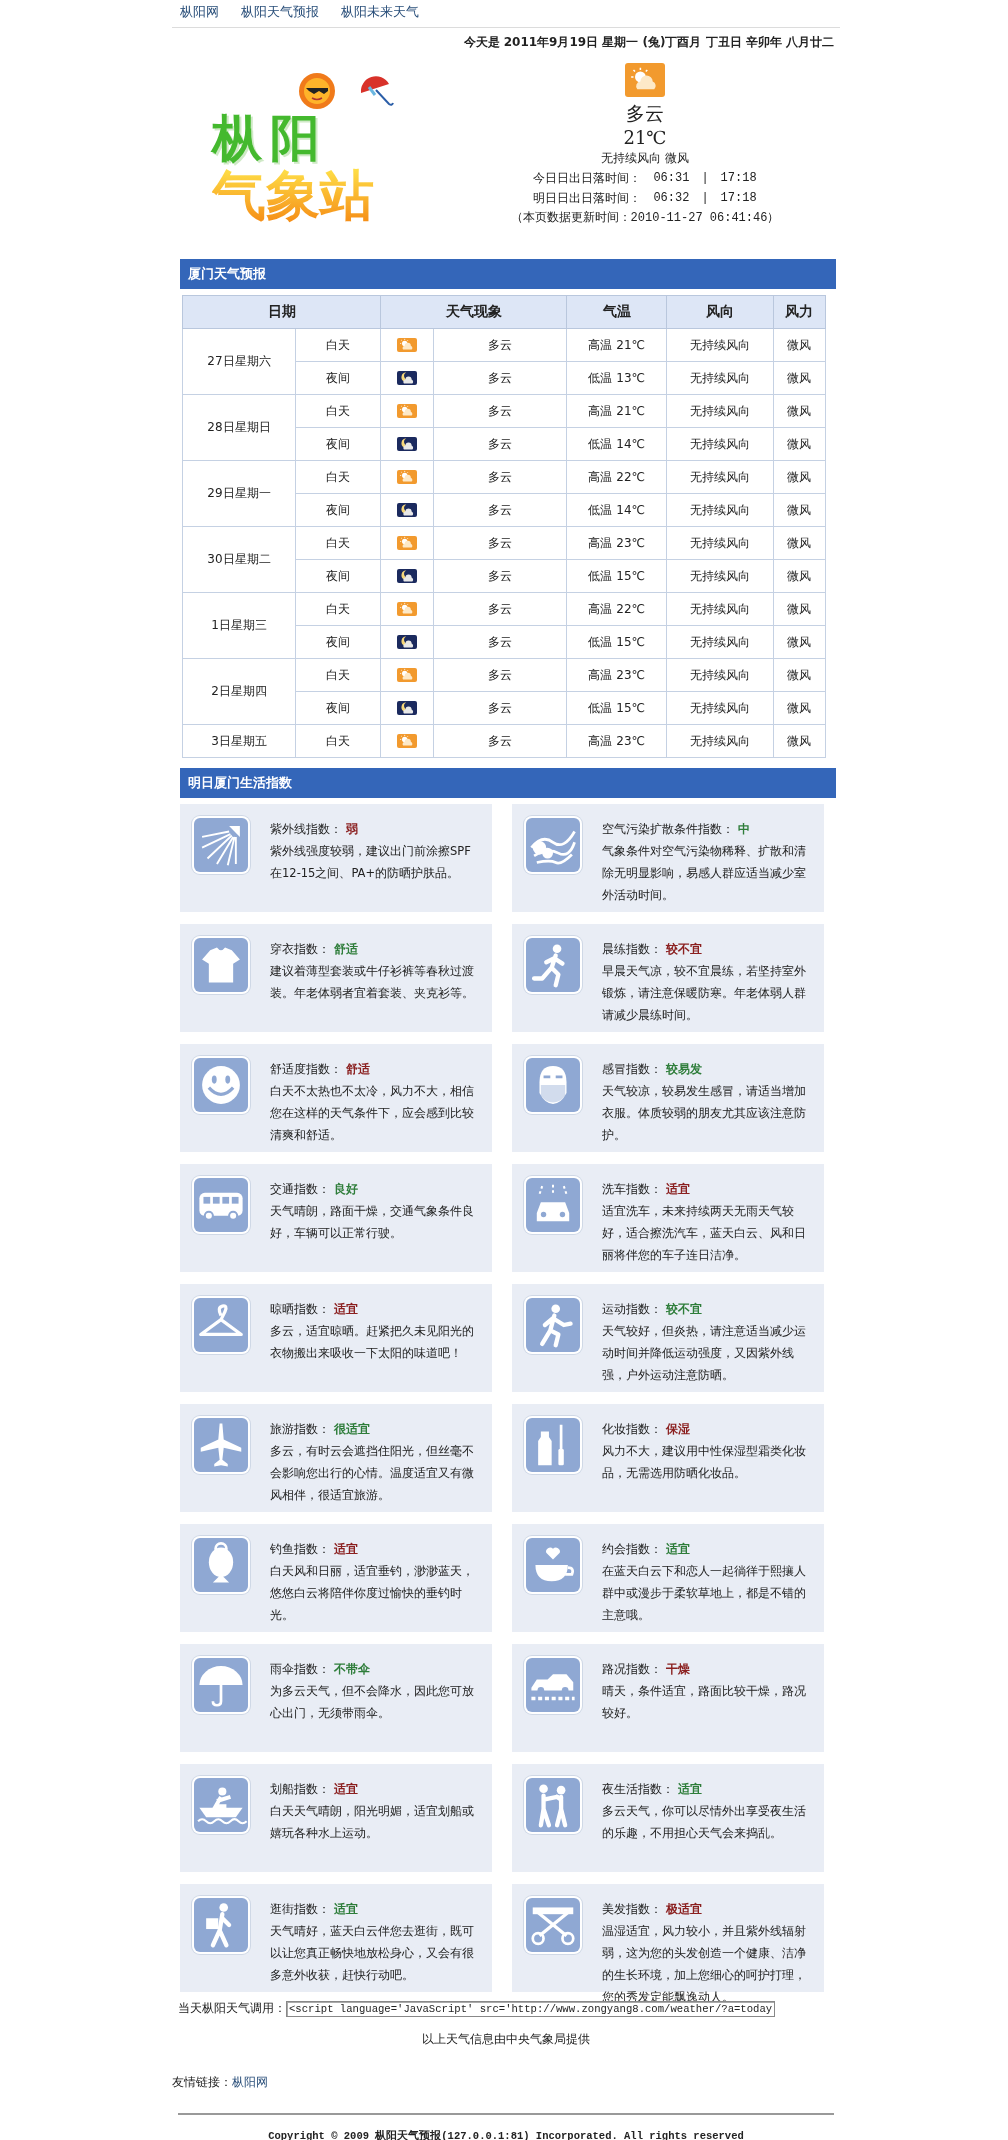  Describe the element at coordinates (199, 12) in the screenshot. I see `nav-link: 枞阳网` at that location.